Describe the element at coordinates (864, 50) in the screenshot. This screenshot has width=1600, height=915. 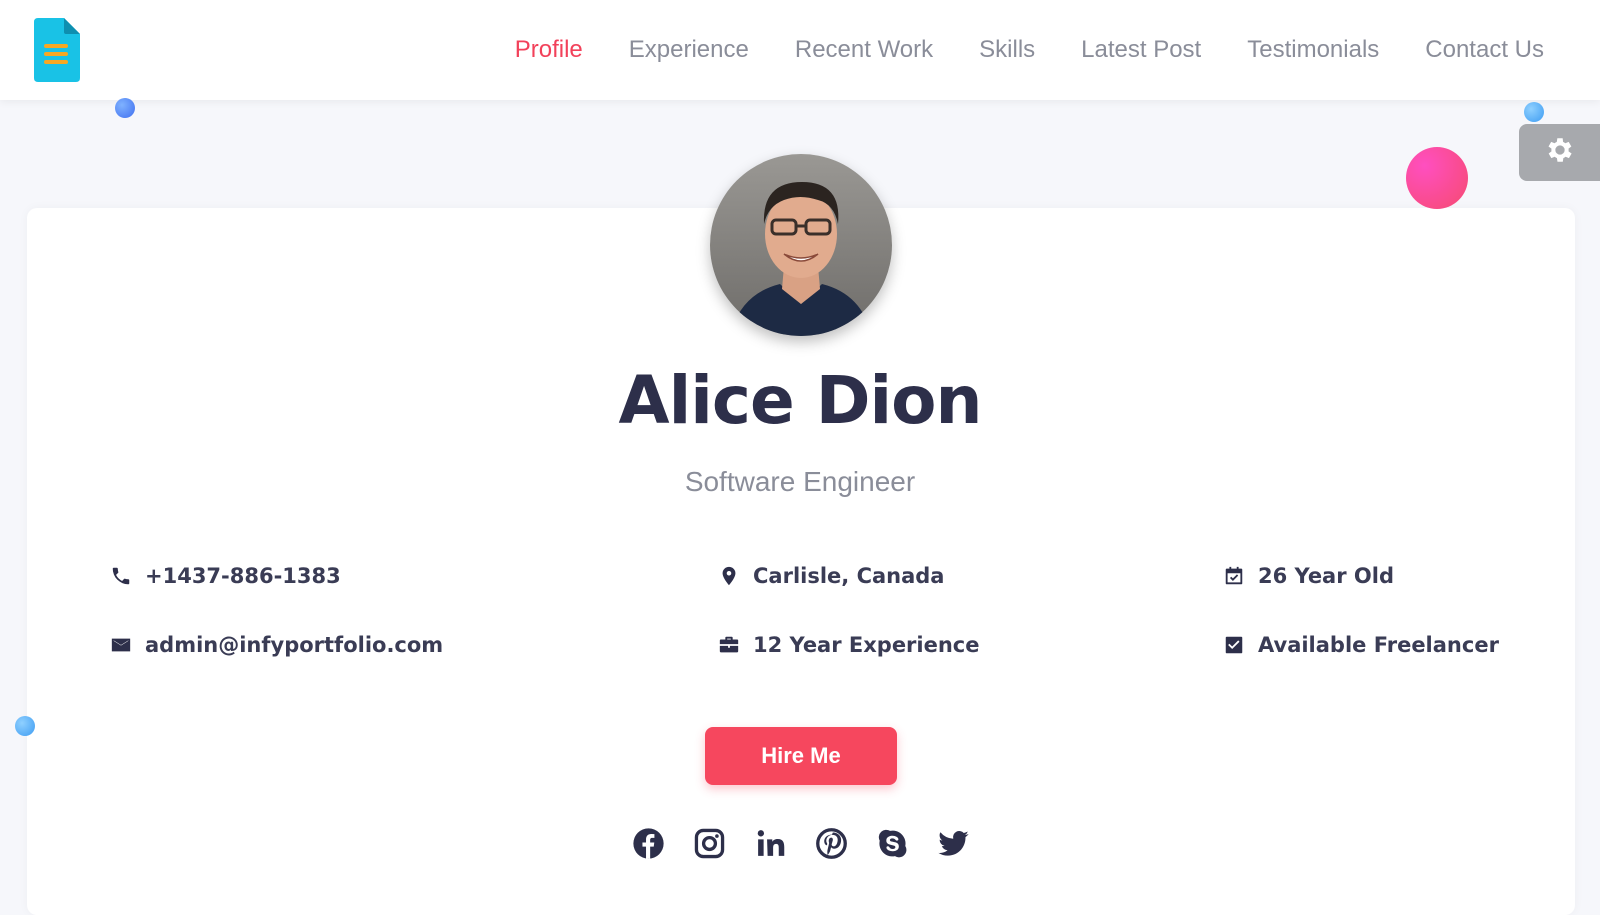
I see `nav-item-recent-work: Recent Work` at that location.